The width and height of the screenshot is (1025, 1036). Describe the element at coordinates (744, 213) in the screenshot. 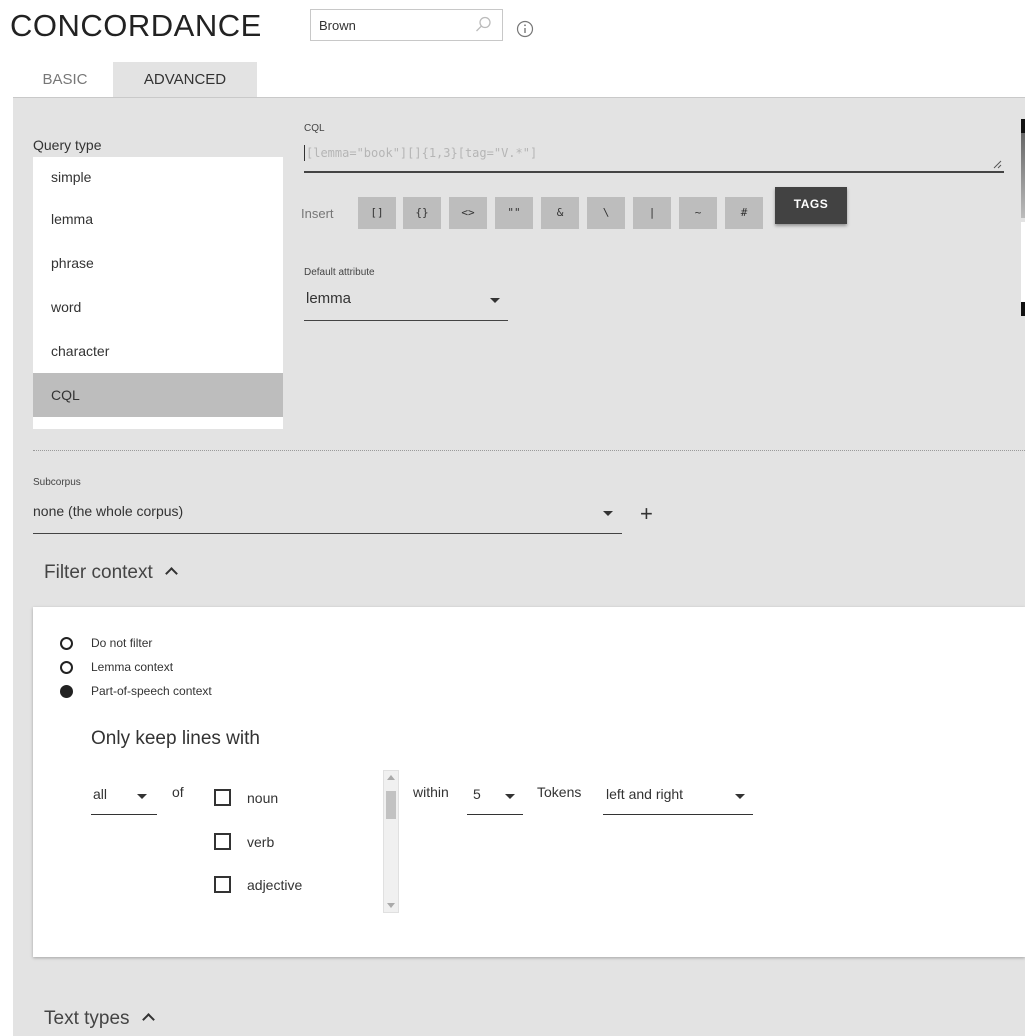

I see `insert-hash-button: #` at that location.